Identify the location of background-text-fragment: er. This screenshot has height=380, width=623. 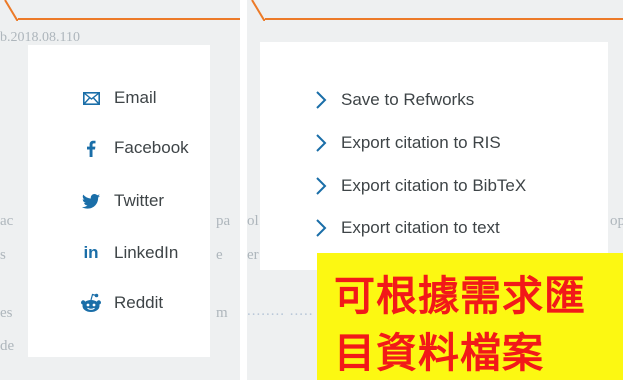
(253, 255).